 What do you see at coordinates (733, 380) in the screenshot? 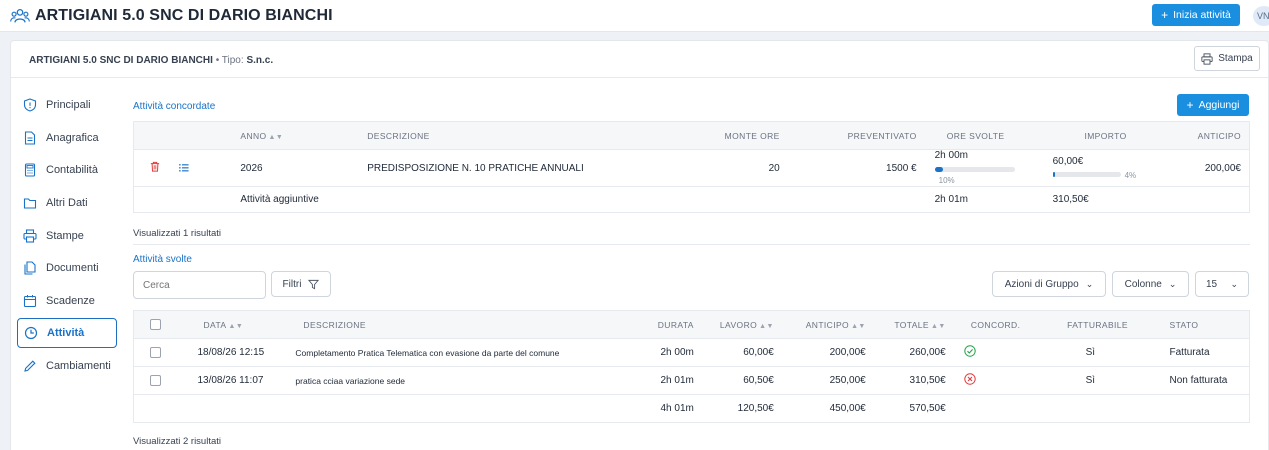
I see `cell-lavoro: 60,50€` at bounding box center [733, 380].